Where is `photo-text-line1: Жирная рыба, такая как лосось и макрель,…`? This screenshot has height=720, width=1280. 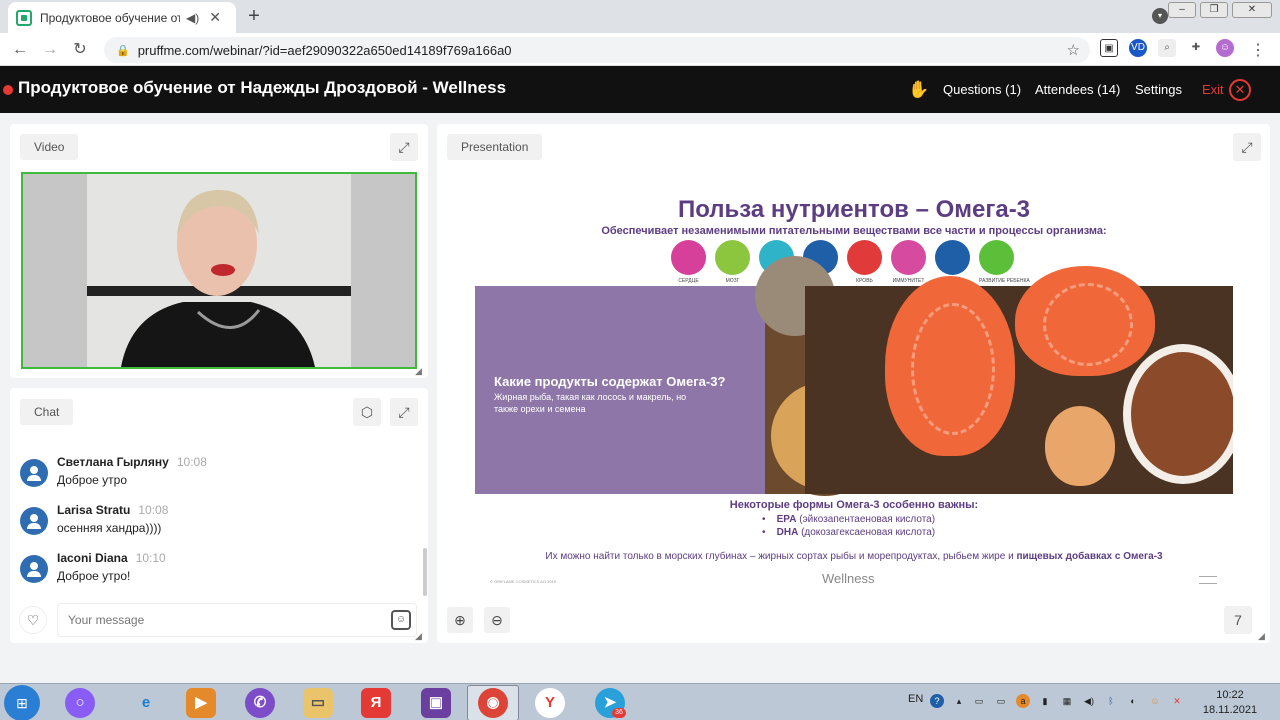 photo-text-line1: Жирная рыба, такая как лосось и макрель,… is located at coordinates (590, 397).